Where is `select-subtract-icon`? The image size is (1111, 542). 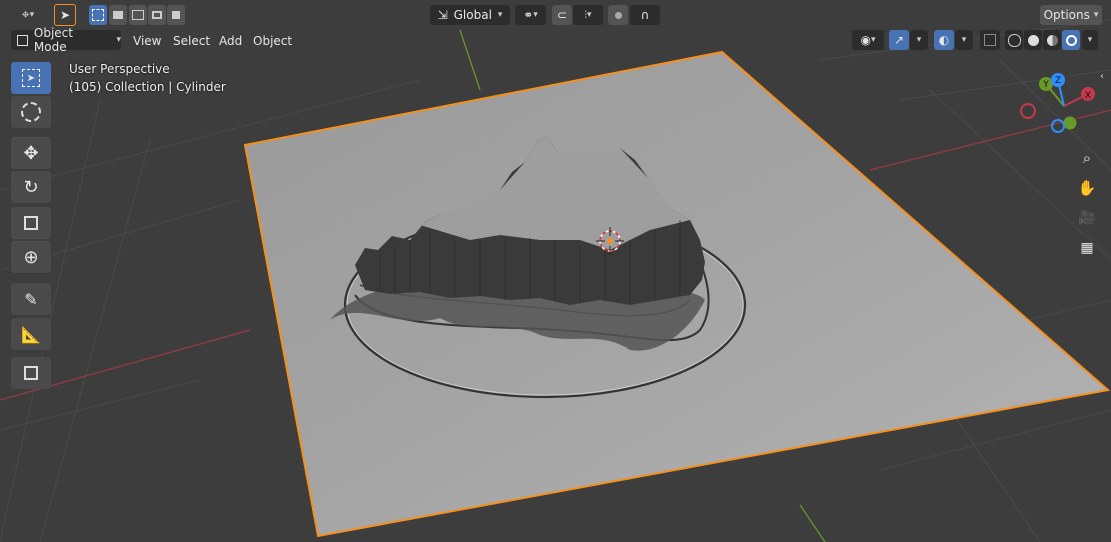
select-subtract-icon is located at coordinates (138, 15).